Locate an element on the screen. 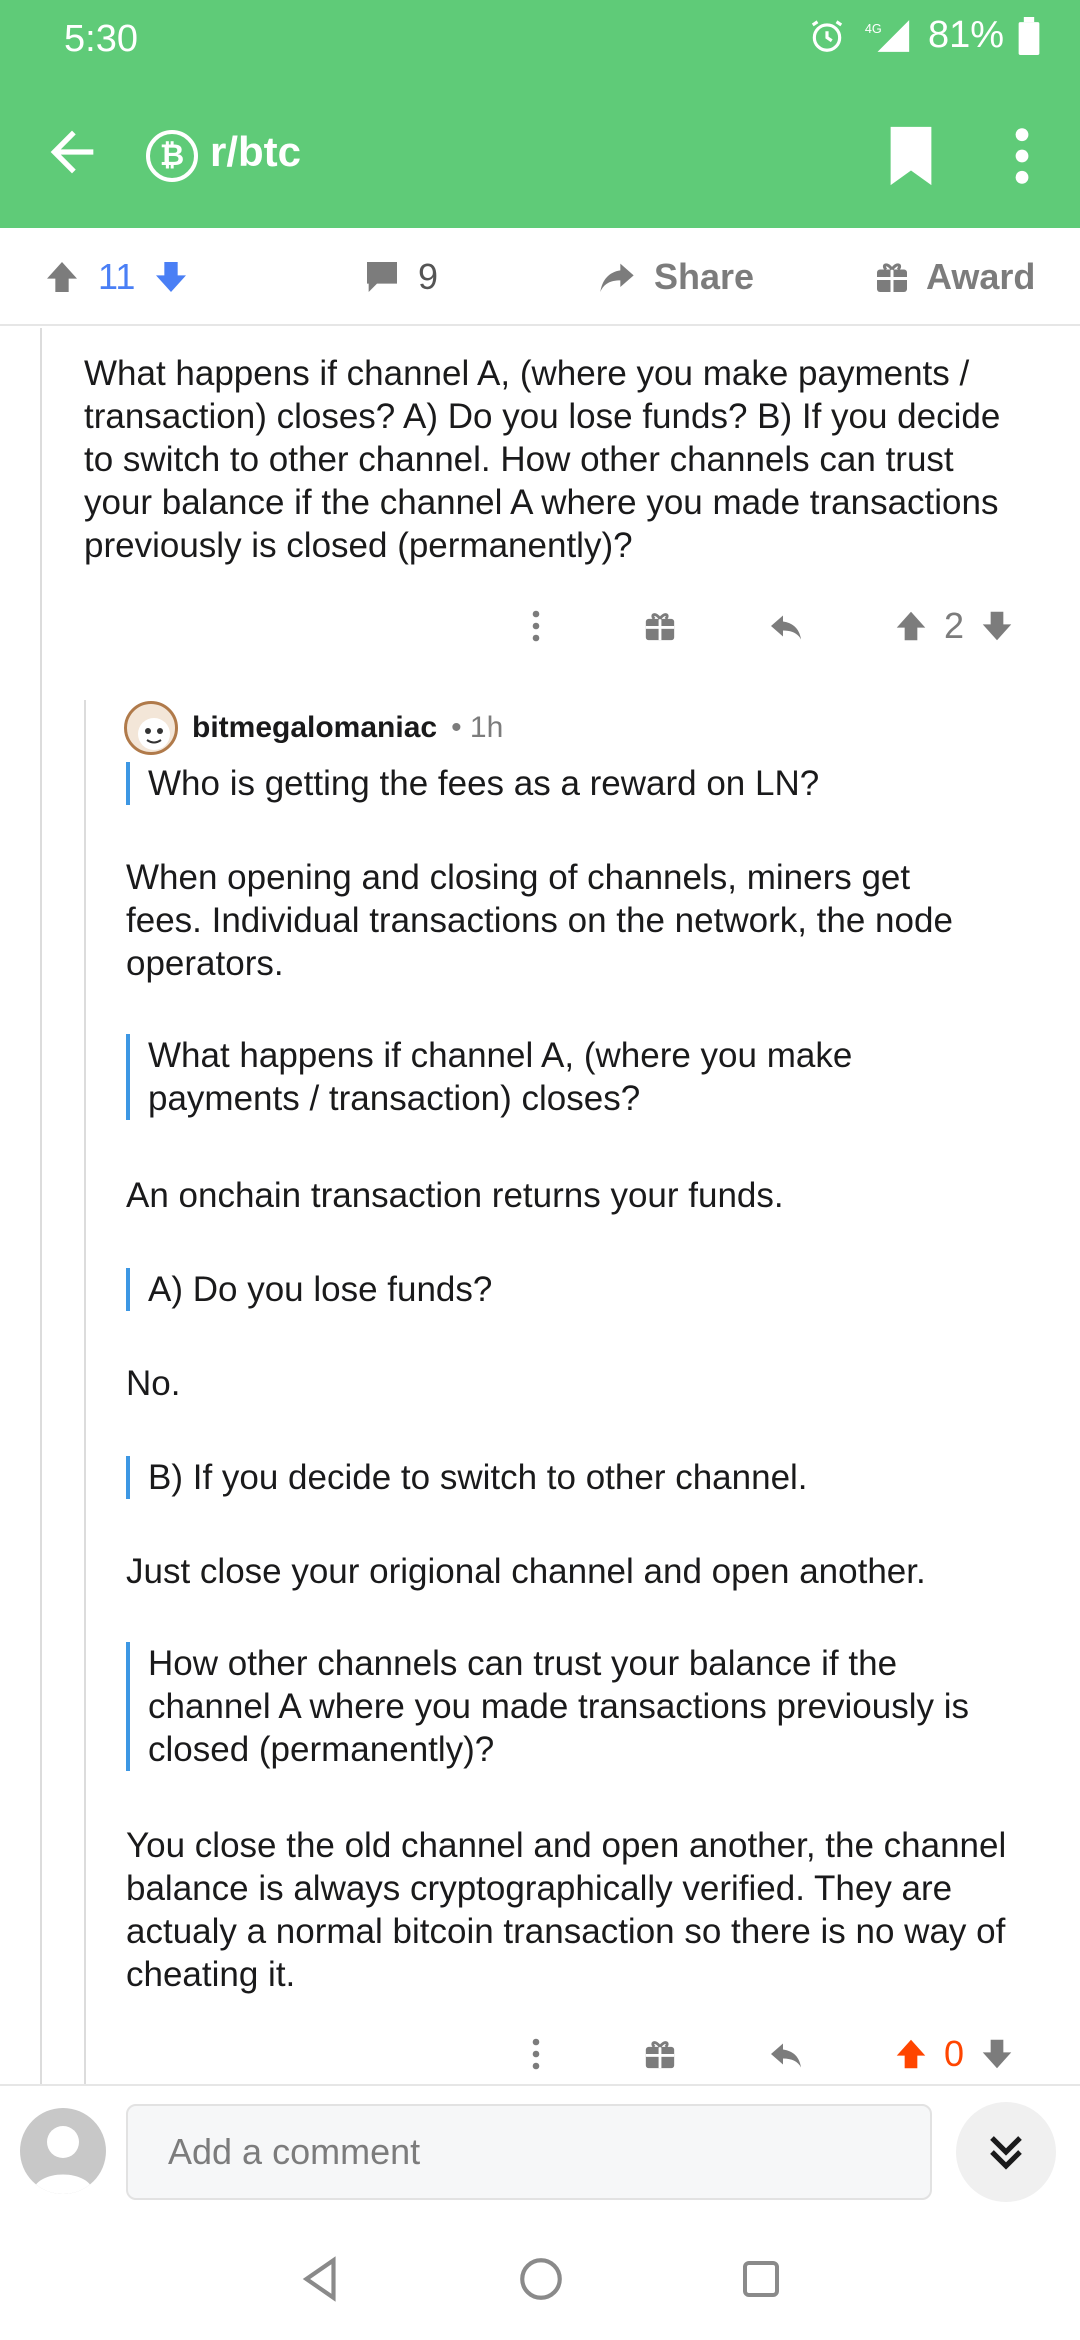 This screenshot has height=2340, width=1080. back-button is located at coordinates (72, 152).